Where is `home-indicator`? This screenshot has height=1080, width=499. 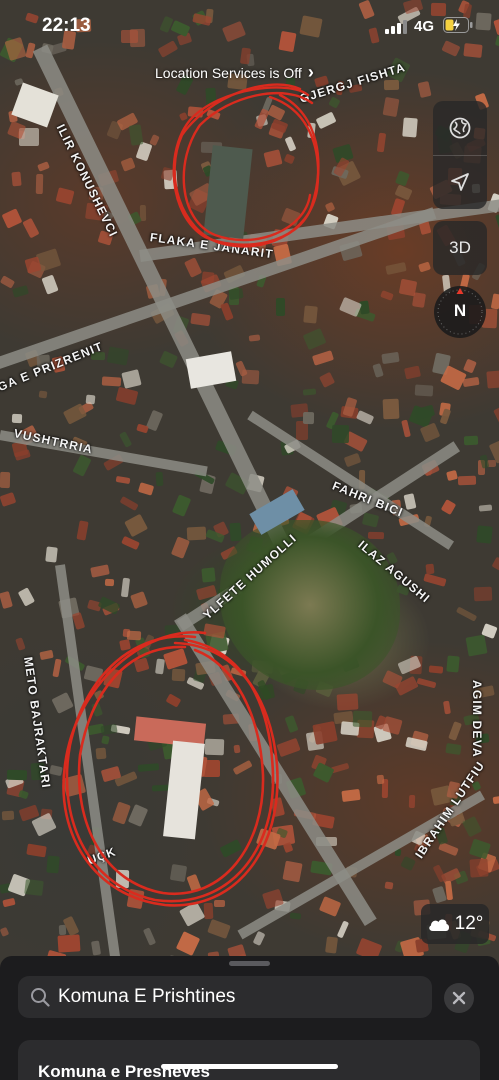 home-indicator is located at coordinates (249, 1066).